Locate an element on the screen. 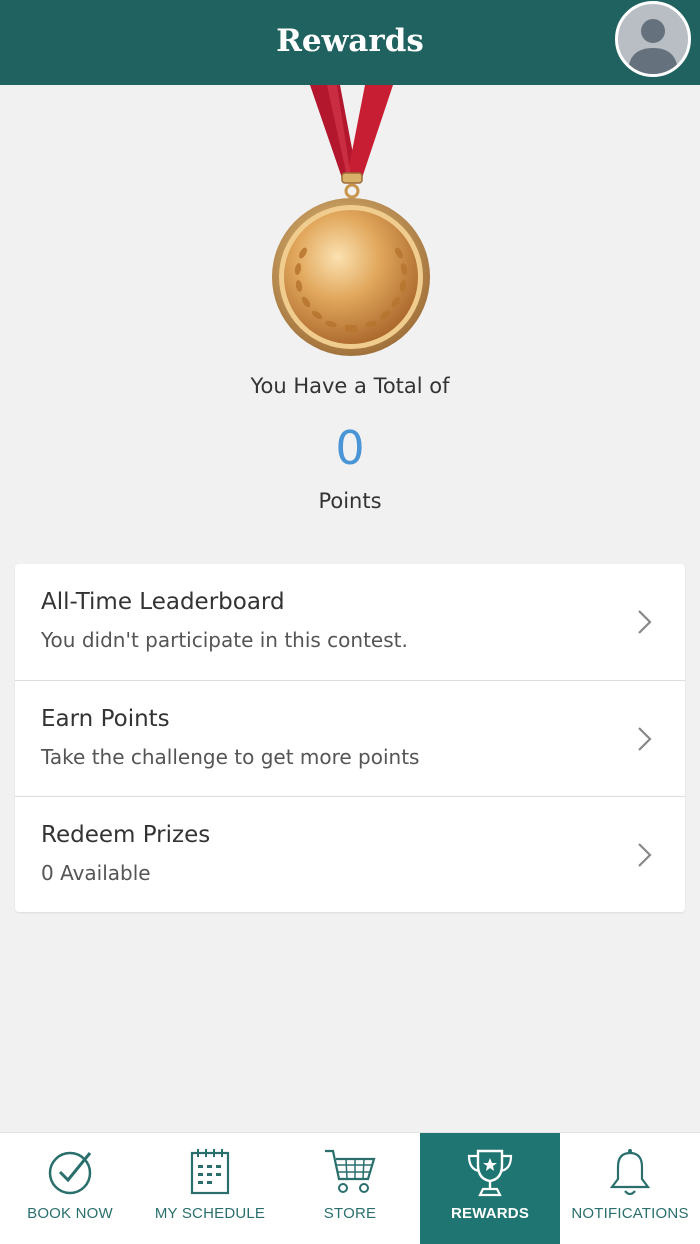 The image size is (700, 1244). row-title: Redeem Prizes is located at coordinates (126, 835).